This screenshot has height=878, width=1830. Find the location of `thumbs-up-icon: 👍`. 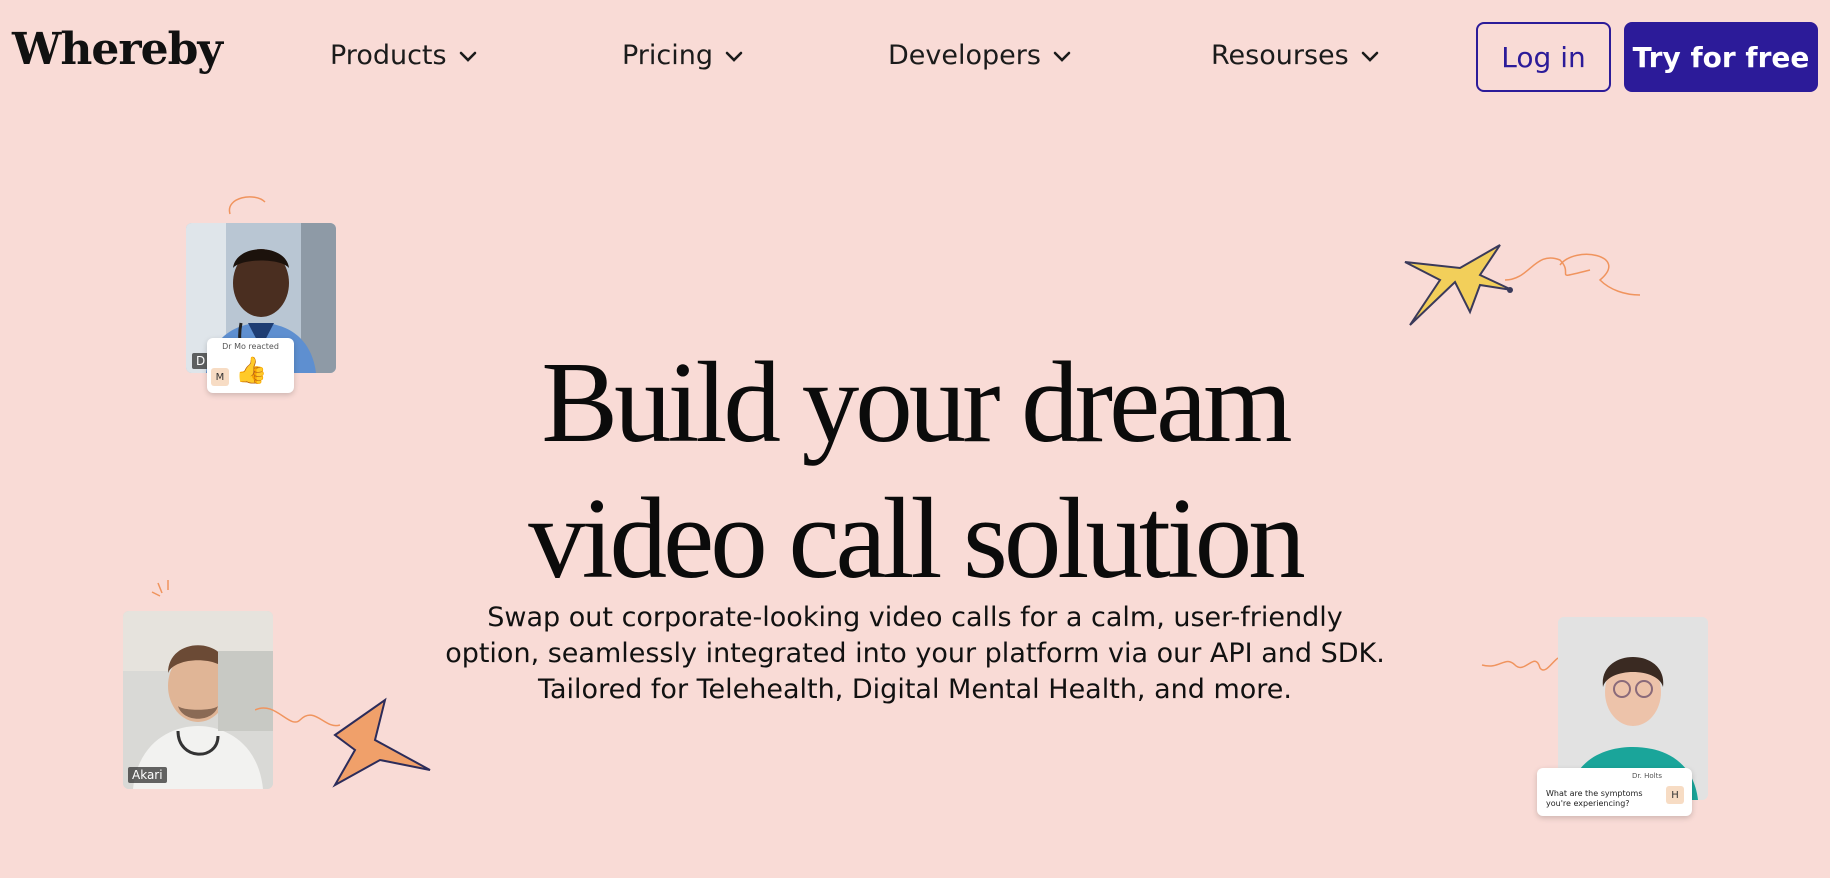

thumbs-up-icon: 👍 is located at coordinates (251, 371).